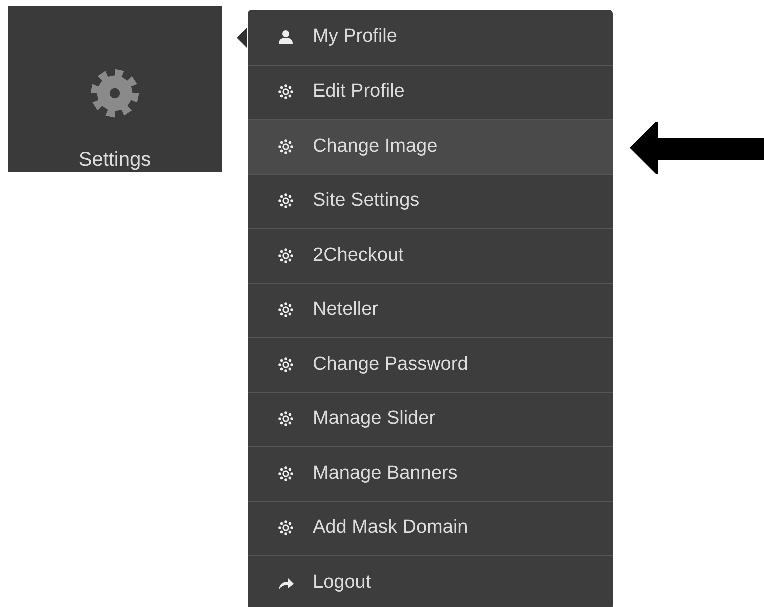 Image resolution: width=764 pixels, height=607 pixels. Describe the element at coordinates (430, 37) in the screenshot. I see `menu-item: My Profile` at that location.